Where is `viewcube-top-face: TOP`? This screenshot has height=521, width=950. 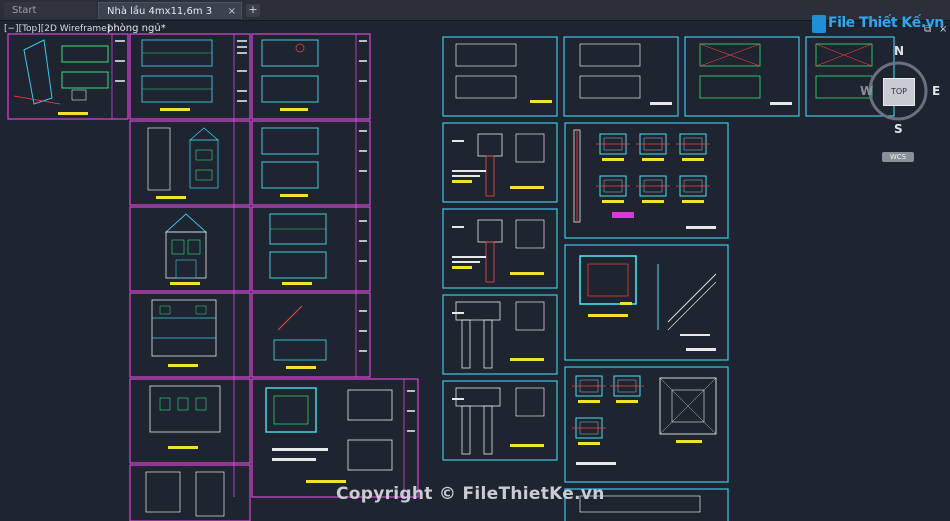 viewcube-top-face: TOP is located at coordinates (899, 92).